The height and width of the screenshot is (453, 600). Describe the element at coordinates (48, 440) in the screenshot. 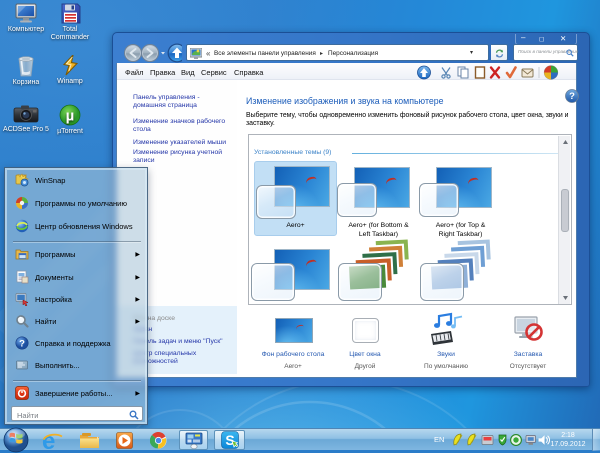

I see `svg-text: e` at that location.